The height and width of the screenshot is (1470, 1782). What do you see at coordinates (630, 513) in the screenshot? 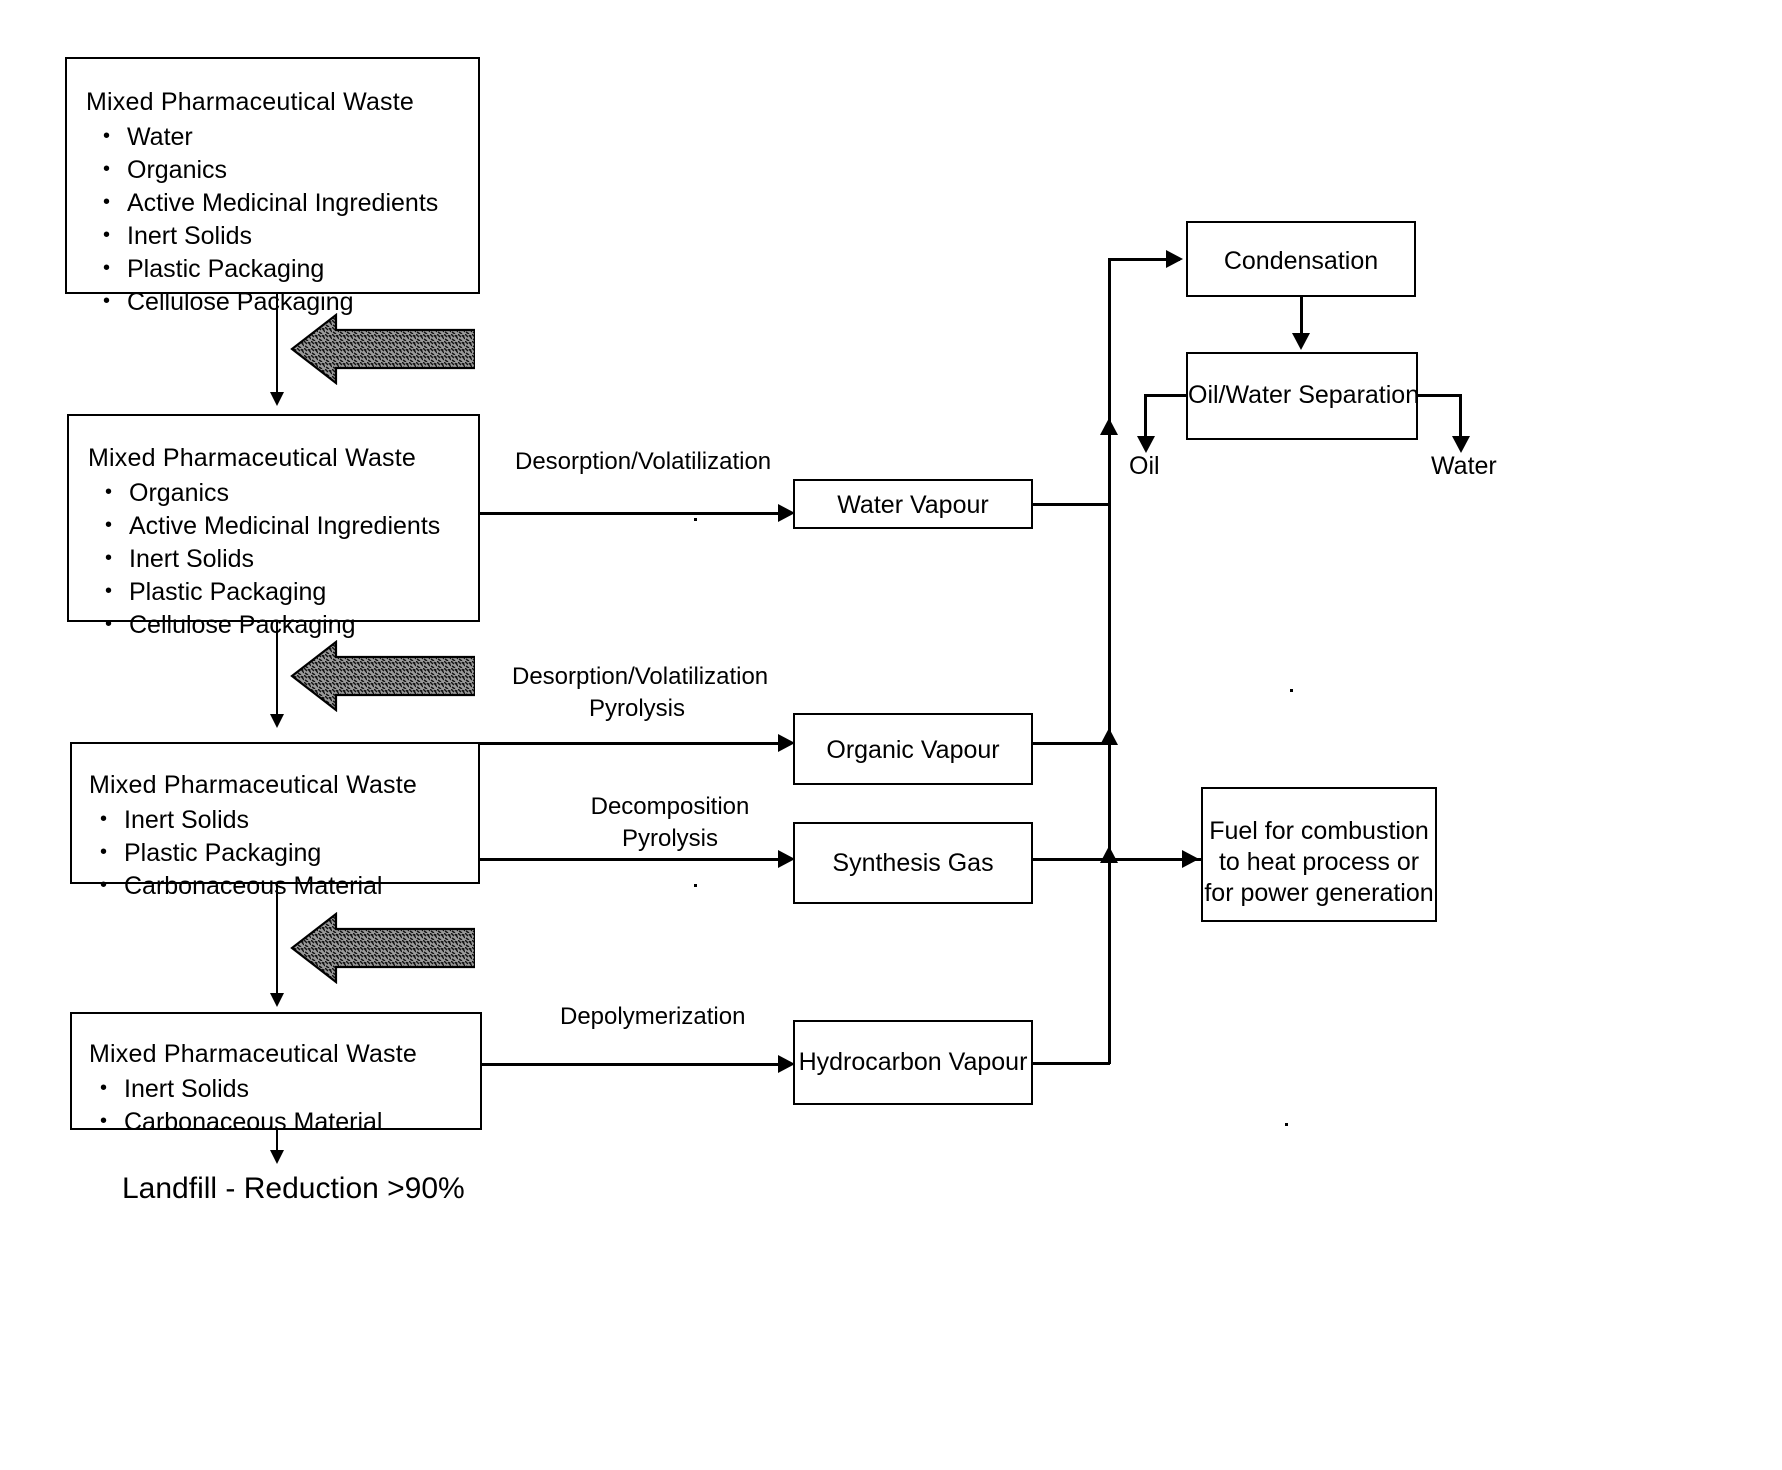
I see `line-stage2-to-watervapour` at bounding box center [630, 513].